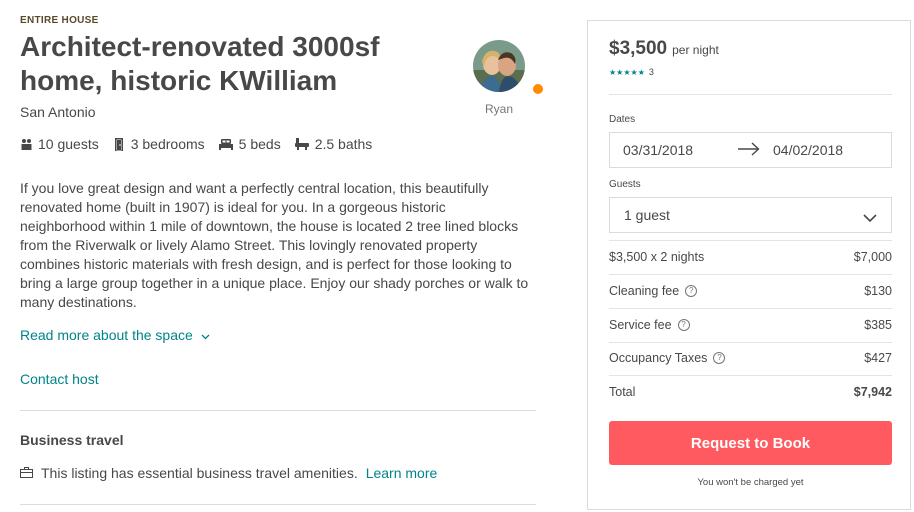  I want to click on fact-bedrooms-label: 3 bedrooms, so click(167, 144).